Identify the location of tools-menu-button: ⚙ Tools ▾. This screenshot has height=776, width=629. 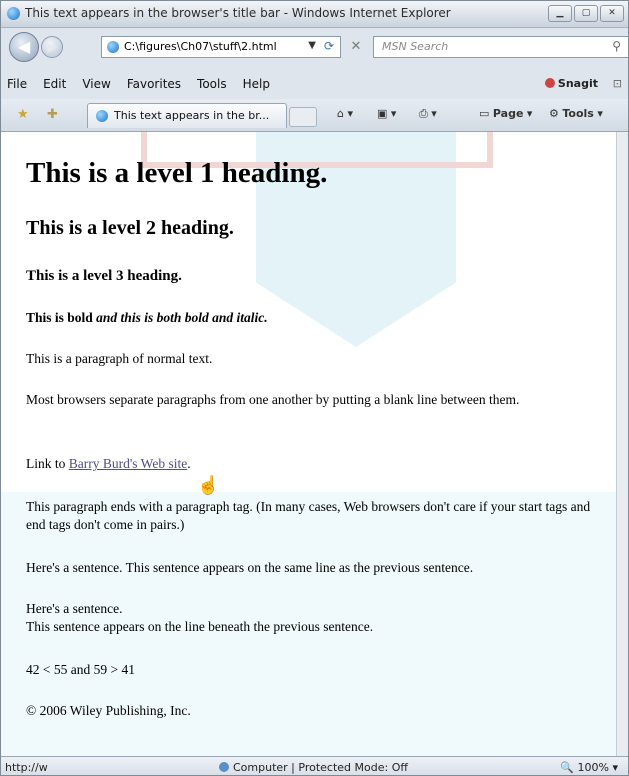
(576, 113).